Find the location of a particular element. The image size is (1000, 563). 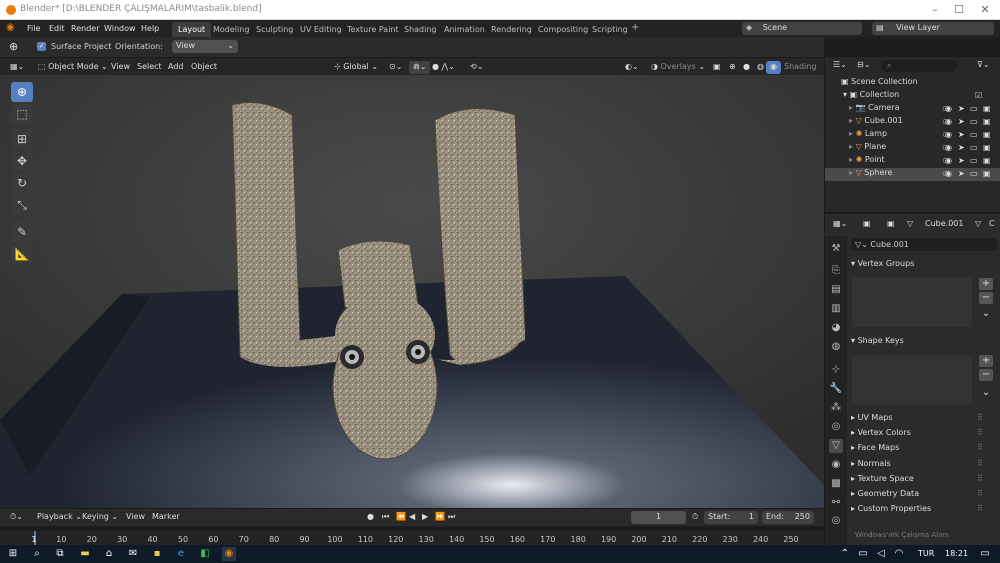

menu-object: Object is located at coordinates (204, 67).